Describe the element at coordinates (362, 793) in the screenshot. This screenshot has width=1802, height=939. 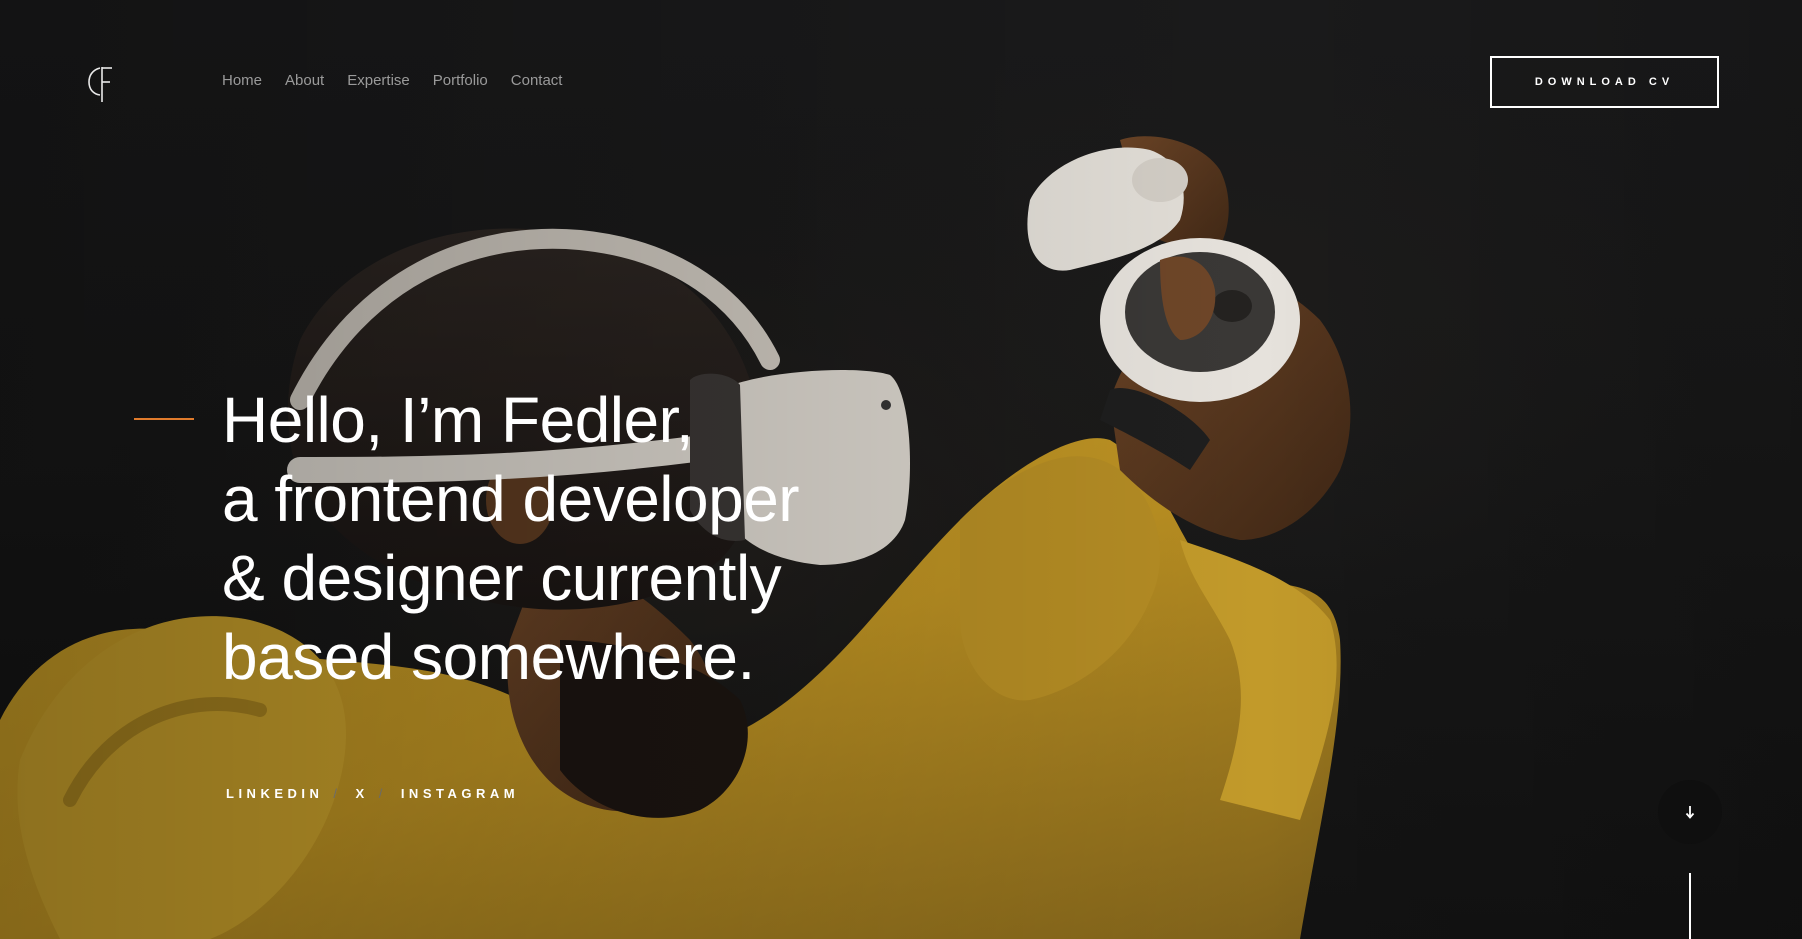
I see `x-link: X` at that location.